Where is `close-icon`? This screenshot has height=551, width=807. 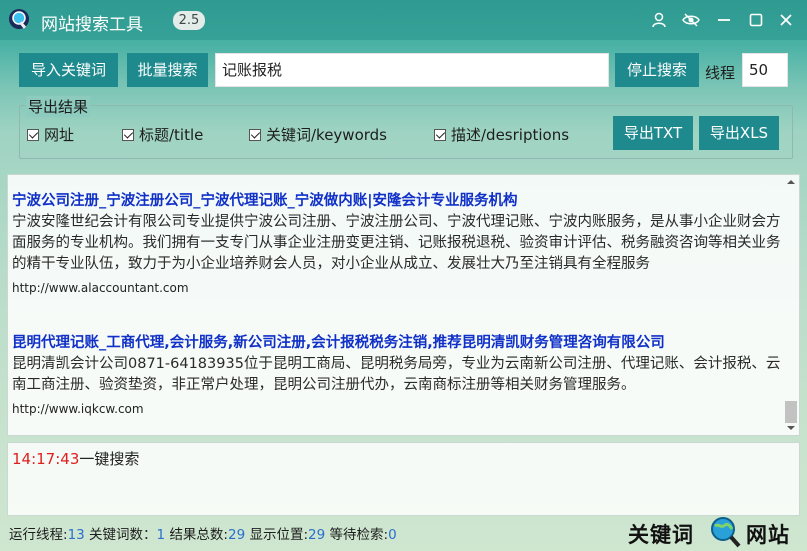 close-icon is located at coordinates (786, 20).